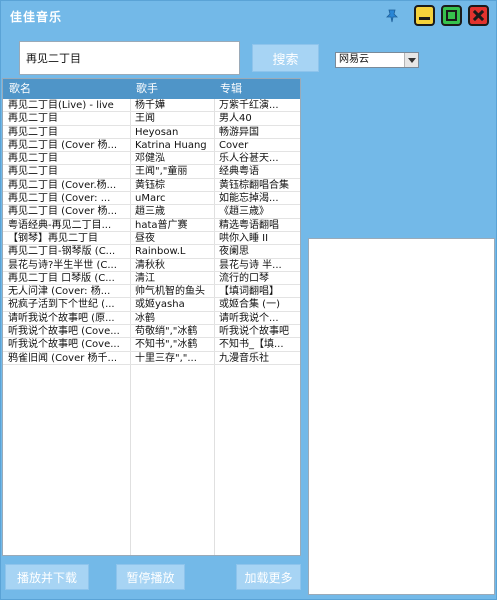  Describe the element at coordinates (377, 60) in the screenshot. I see `source-select: 网易云` at that location.